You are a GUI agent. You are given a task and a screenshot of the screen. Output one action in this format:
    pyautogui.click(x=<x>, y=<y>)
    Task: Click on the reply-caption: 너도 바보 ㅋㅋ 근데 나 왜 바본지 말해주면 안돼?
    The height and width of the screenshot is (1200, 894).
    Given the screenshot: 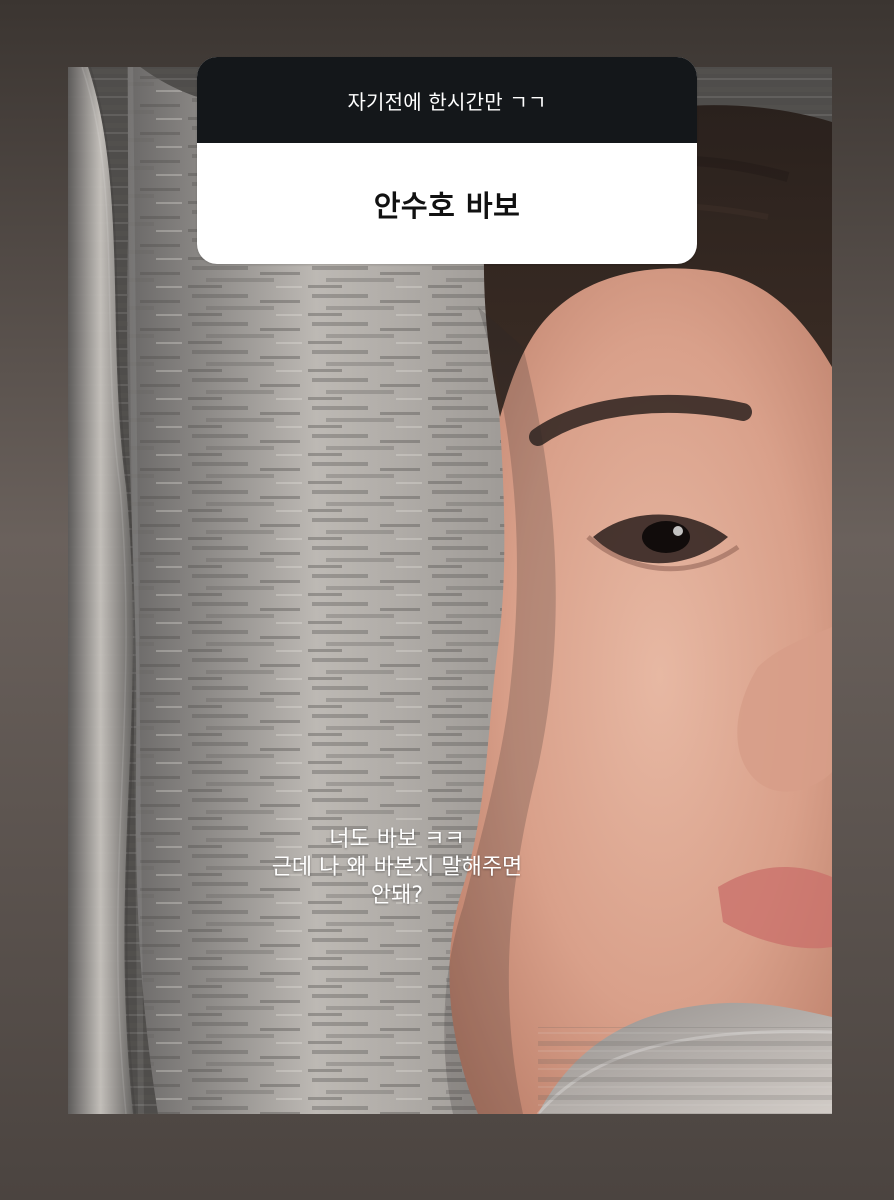 What is the action you would take?
    pyautogui.click(x=397, y=868)
    